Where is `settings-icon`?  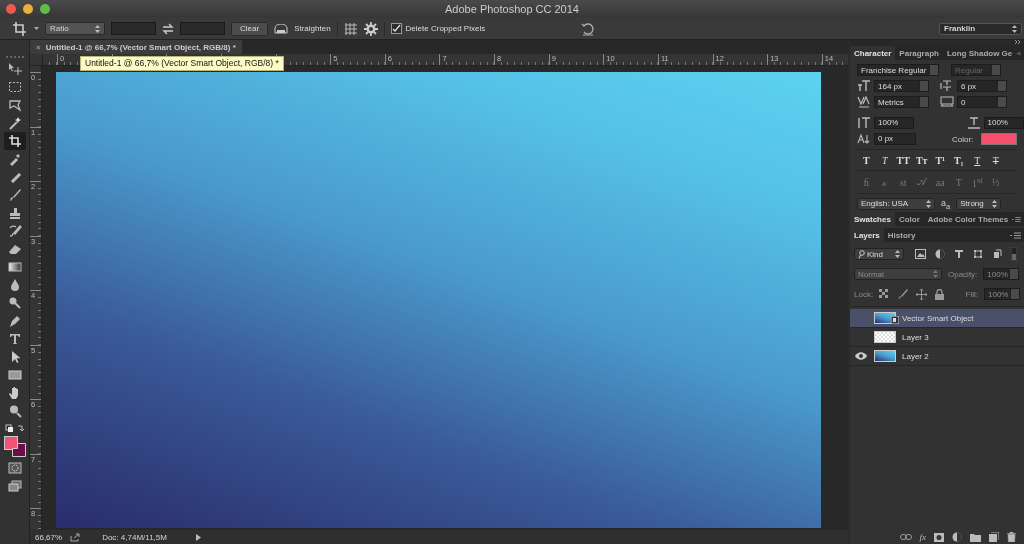
settings-icon is located at coordinates (370, 28).